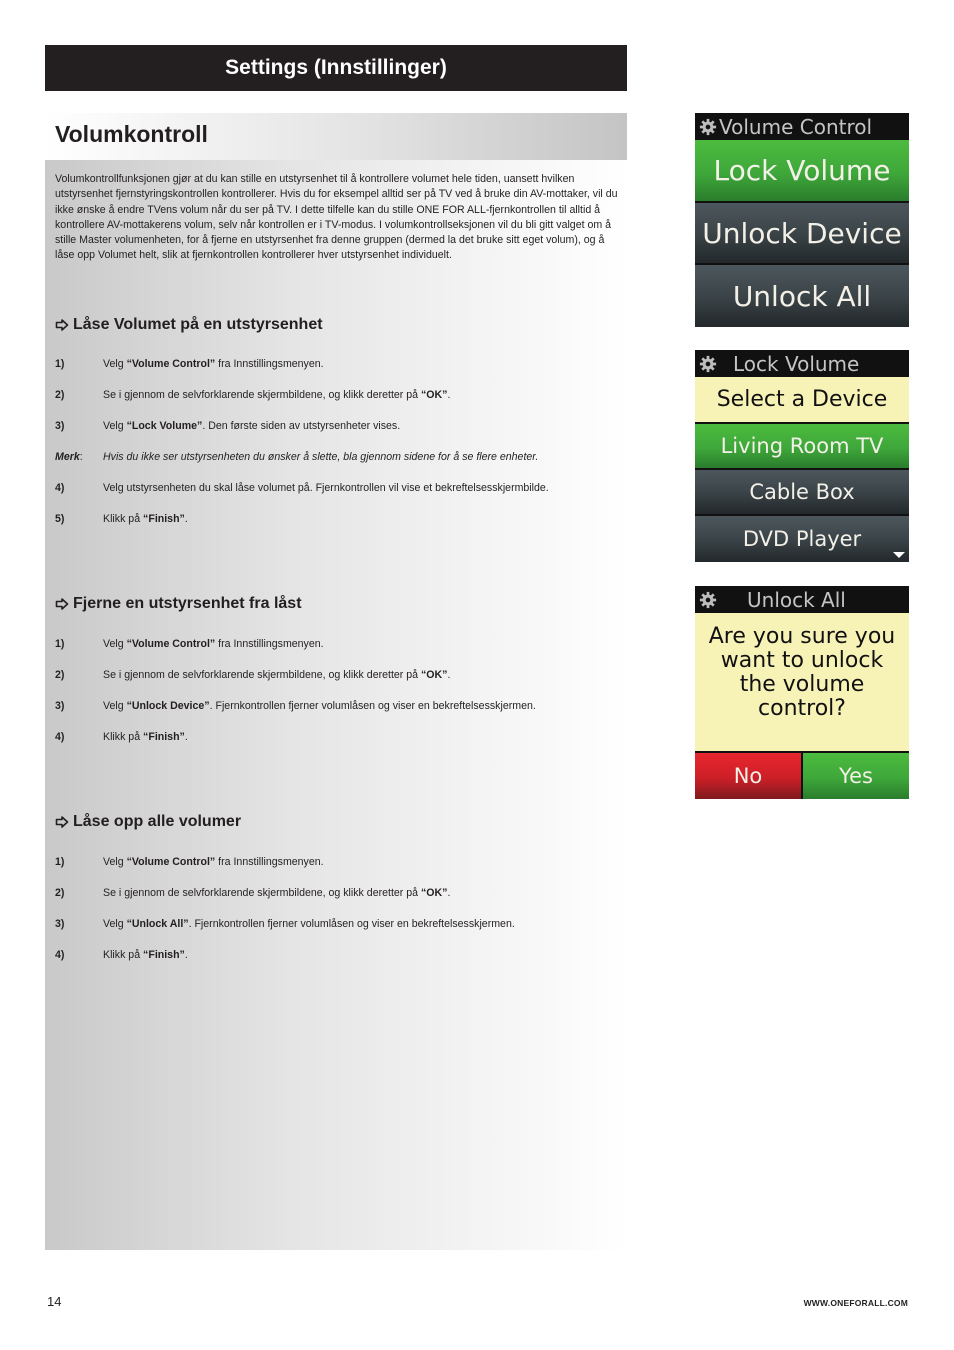 The height and width of the screenshot is (1350, 954). I want to click on screen-title-bar: Volume Control, so click(802, 126).